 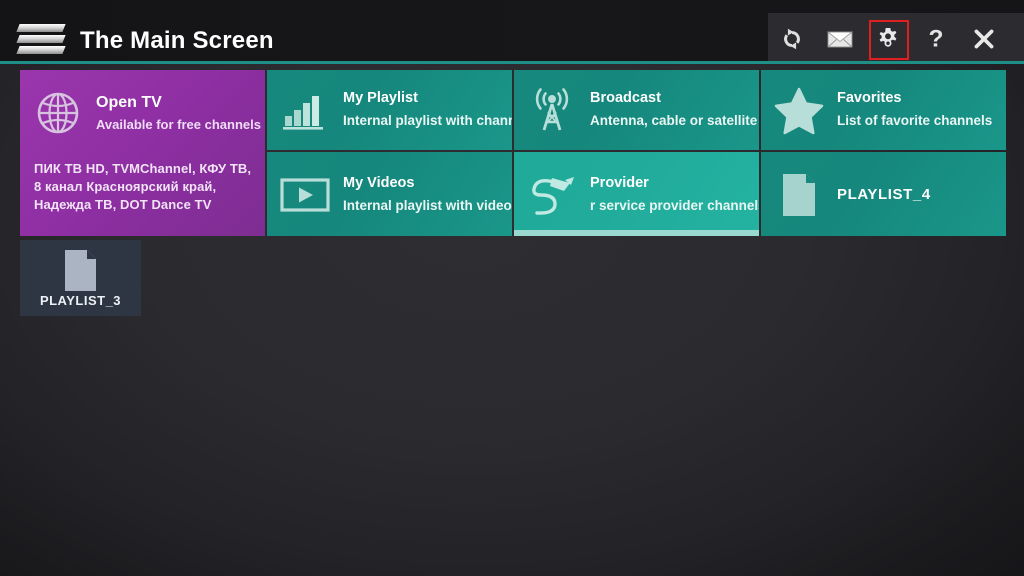 I want to click on tile-title: Provider, so click(x=619, y=183).